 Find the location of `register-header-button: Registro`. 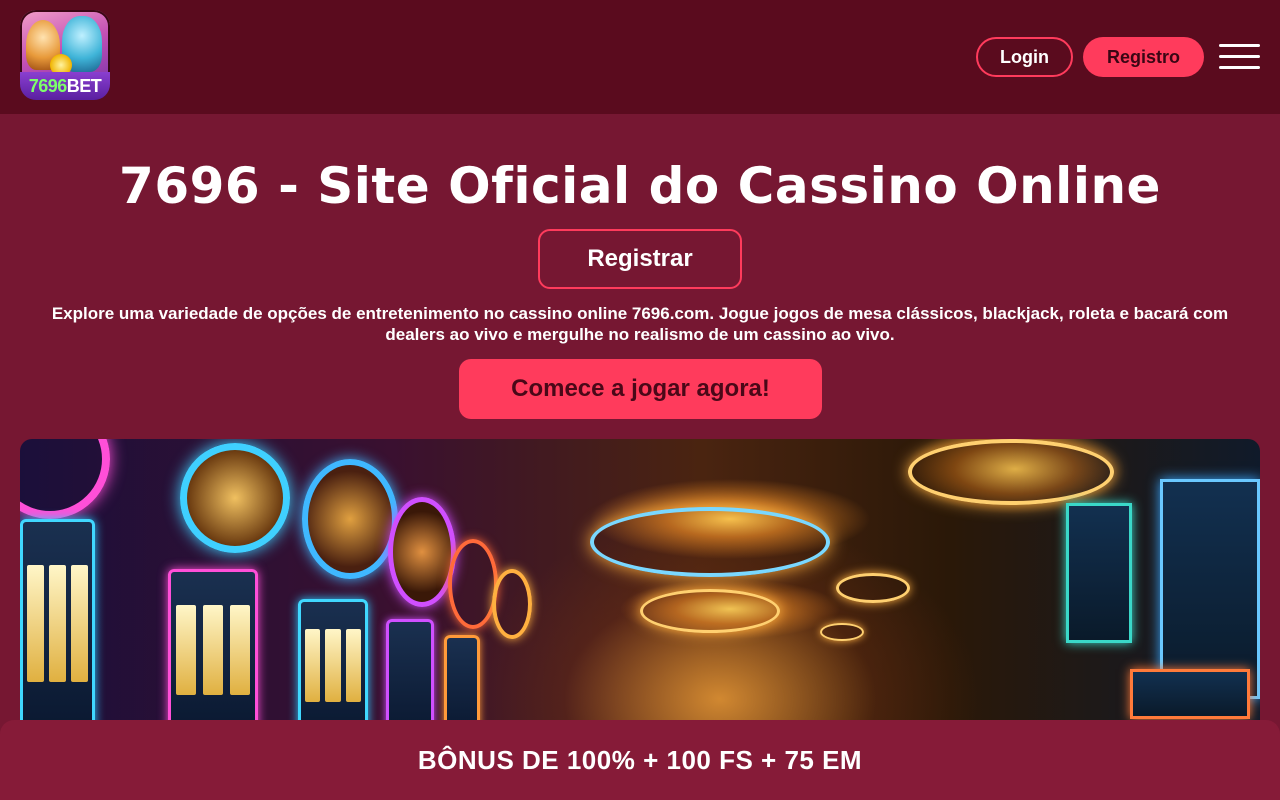

register-header-button: Registro is located at coordinates (1143, 57).